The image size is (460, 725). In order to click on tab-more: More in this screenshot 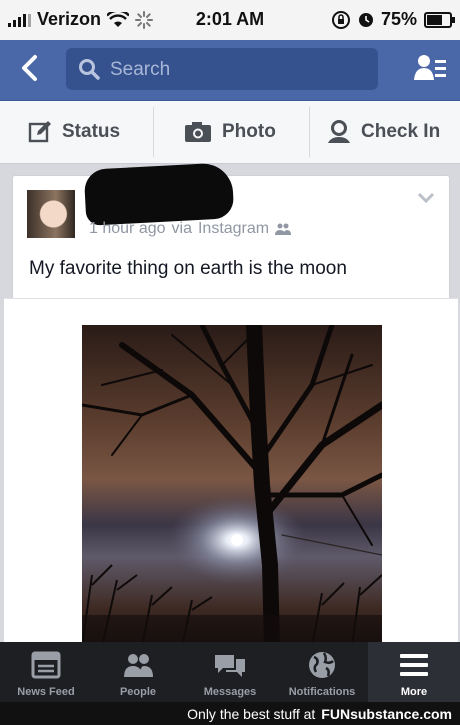, I will do `click(414, 672)`.